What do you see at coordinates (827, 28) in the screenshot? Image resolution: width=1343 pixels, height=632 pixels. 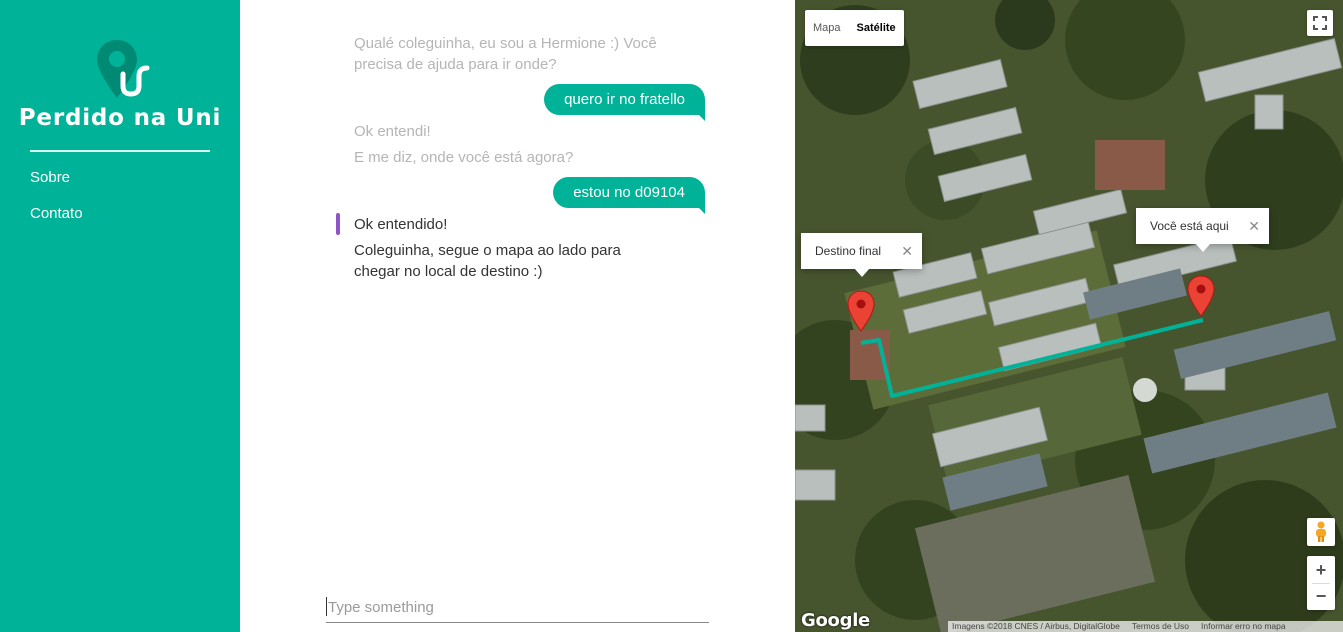 I see `map-type-mapa: Mapa` at bounding box center [827, 28].